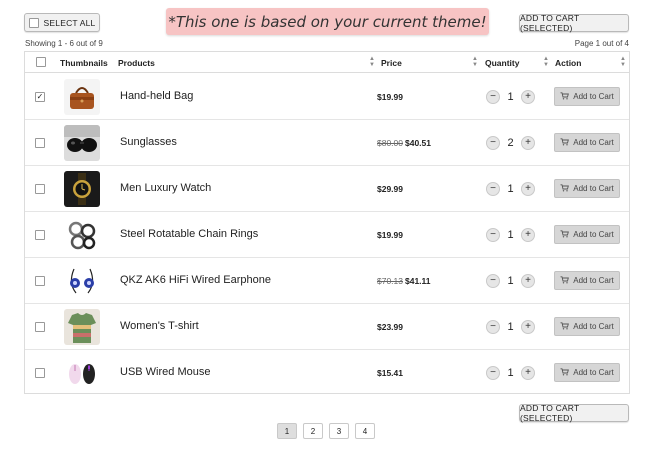  I want to click on product-price-cell: $15.41, so click(390, 373).